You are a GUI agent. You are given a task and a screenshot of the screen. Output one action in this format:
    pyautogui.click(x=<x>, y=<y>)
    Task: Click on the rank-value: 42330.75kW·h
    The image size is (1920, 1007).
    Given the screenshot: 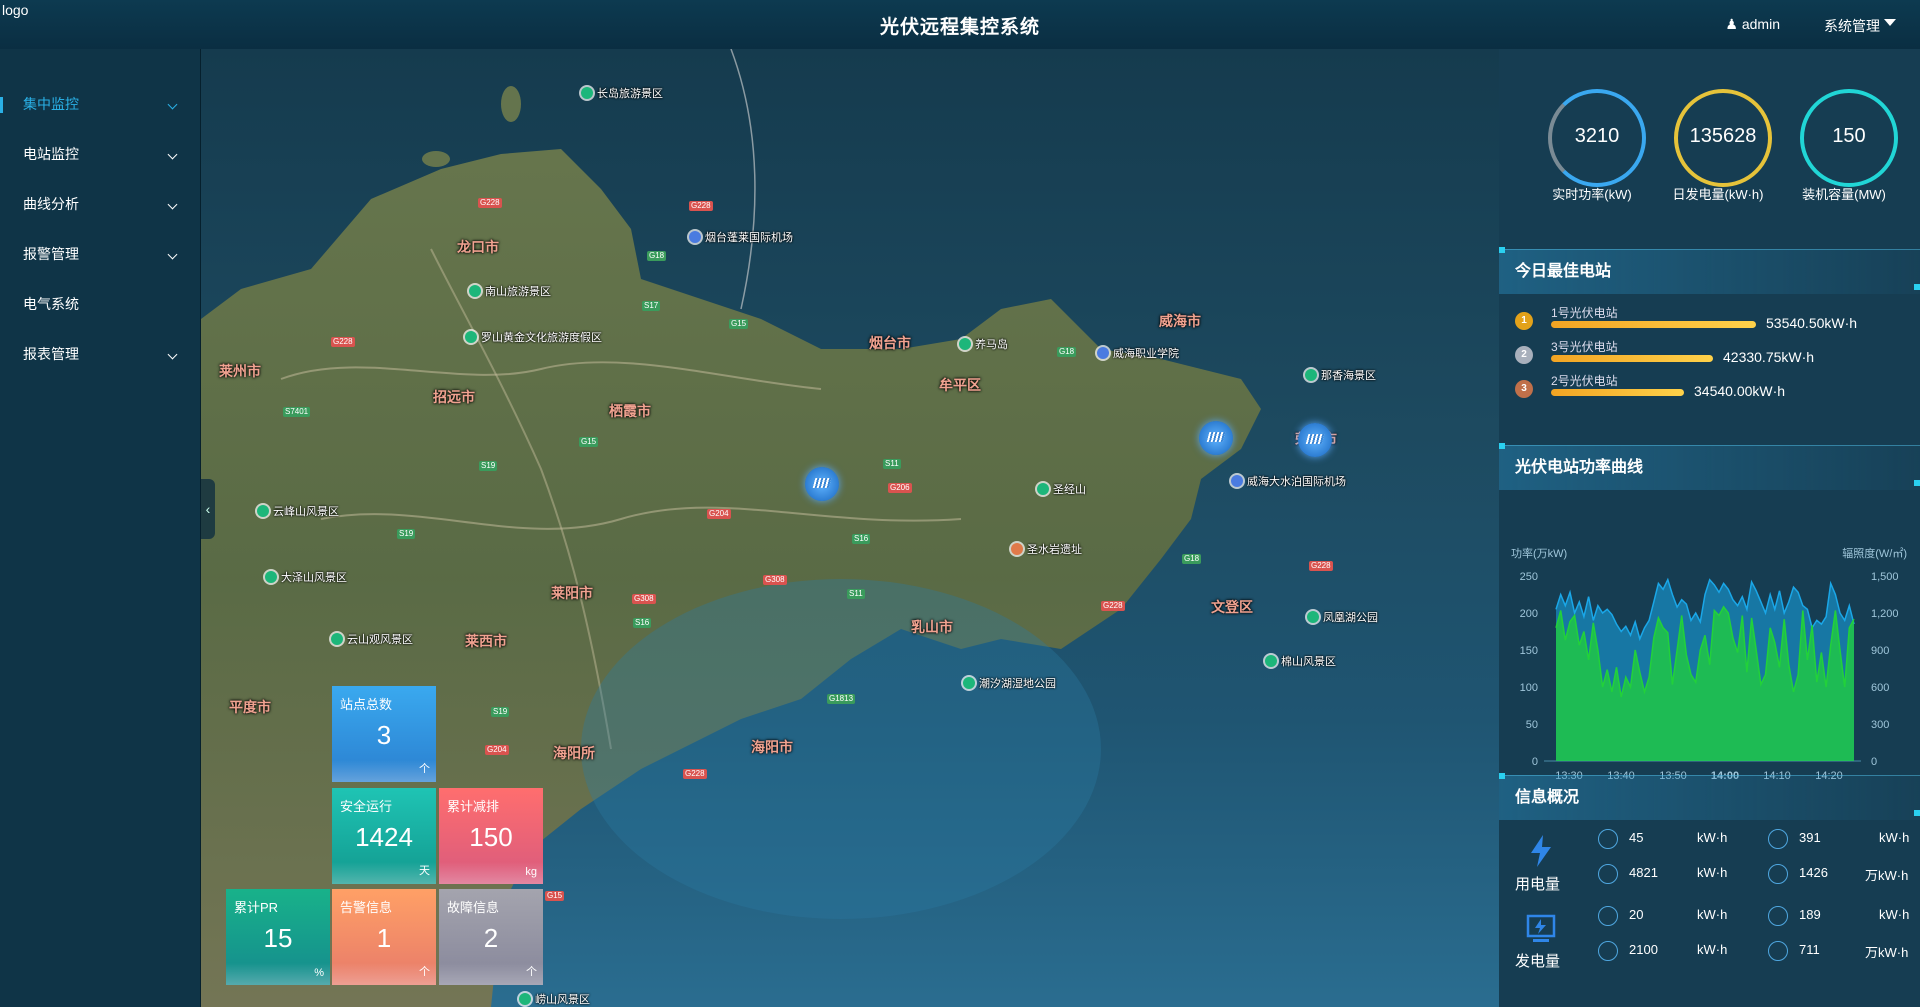 What is the action you would take?
    pyautogui.click(x=1769, y=357)
    